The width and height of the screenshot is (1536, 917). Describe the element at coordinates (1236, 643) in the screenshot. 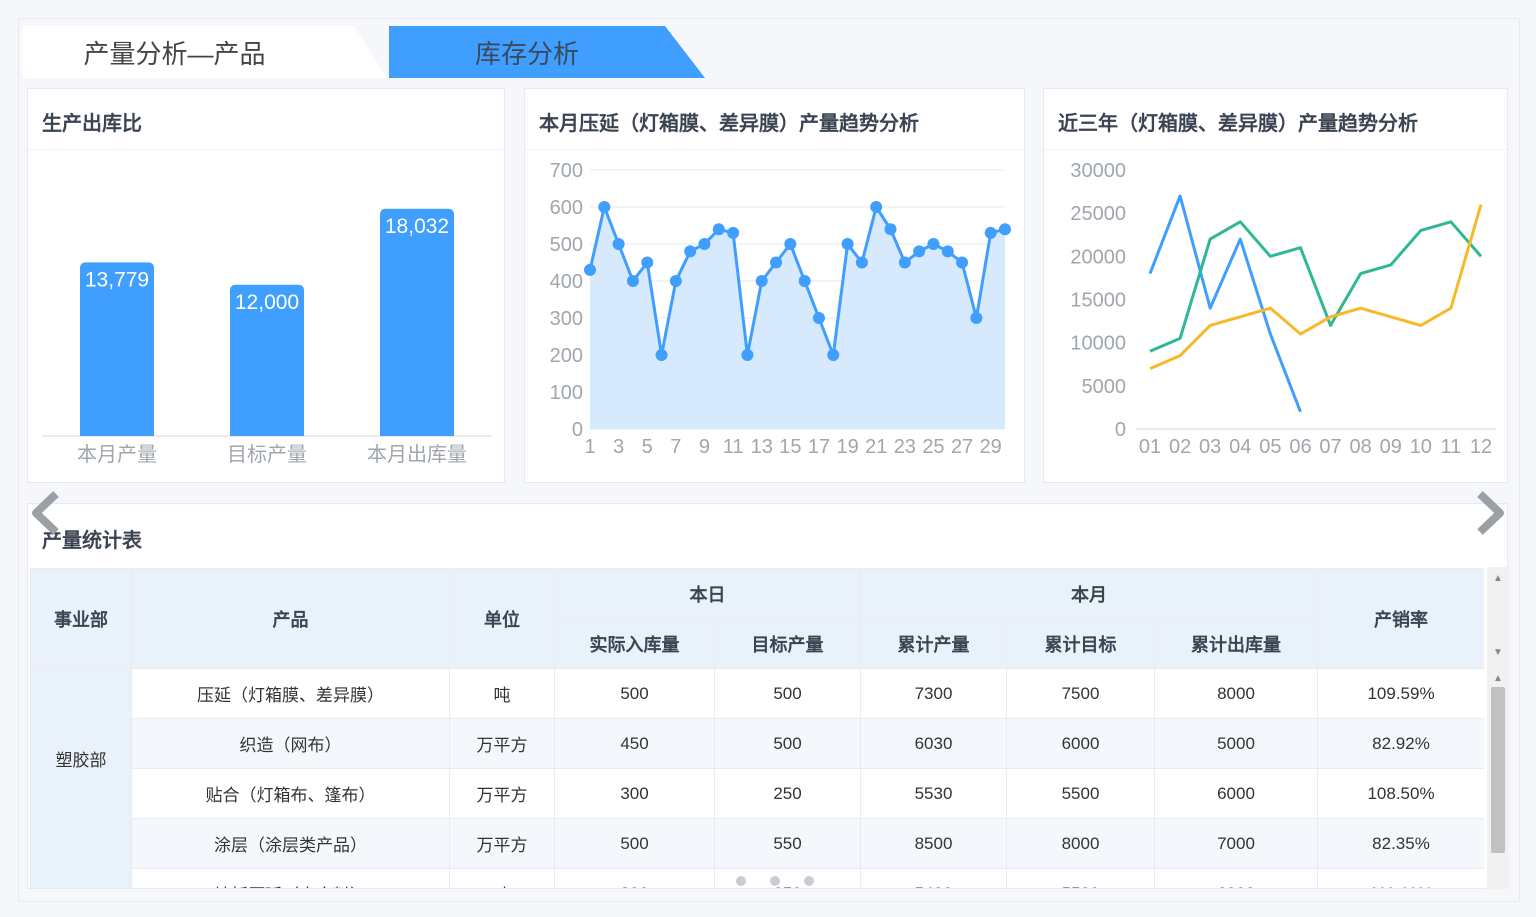

I see `header-cum-out: 累计出库量` at that location.